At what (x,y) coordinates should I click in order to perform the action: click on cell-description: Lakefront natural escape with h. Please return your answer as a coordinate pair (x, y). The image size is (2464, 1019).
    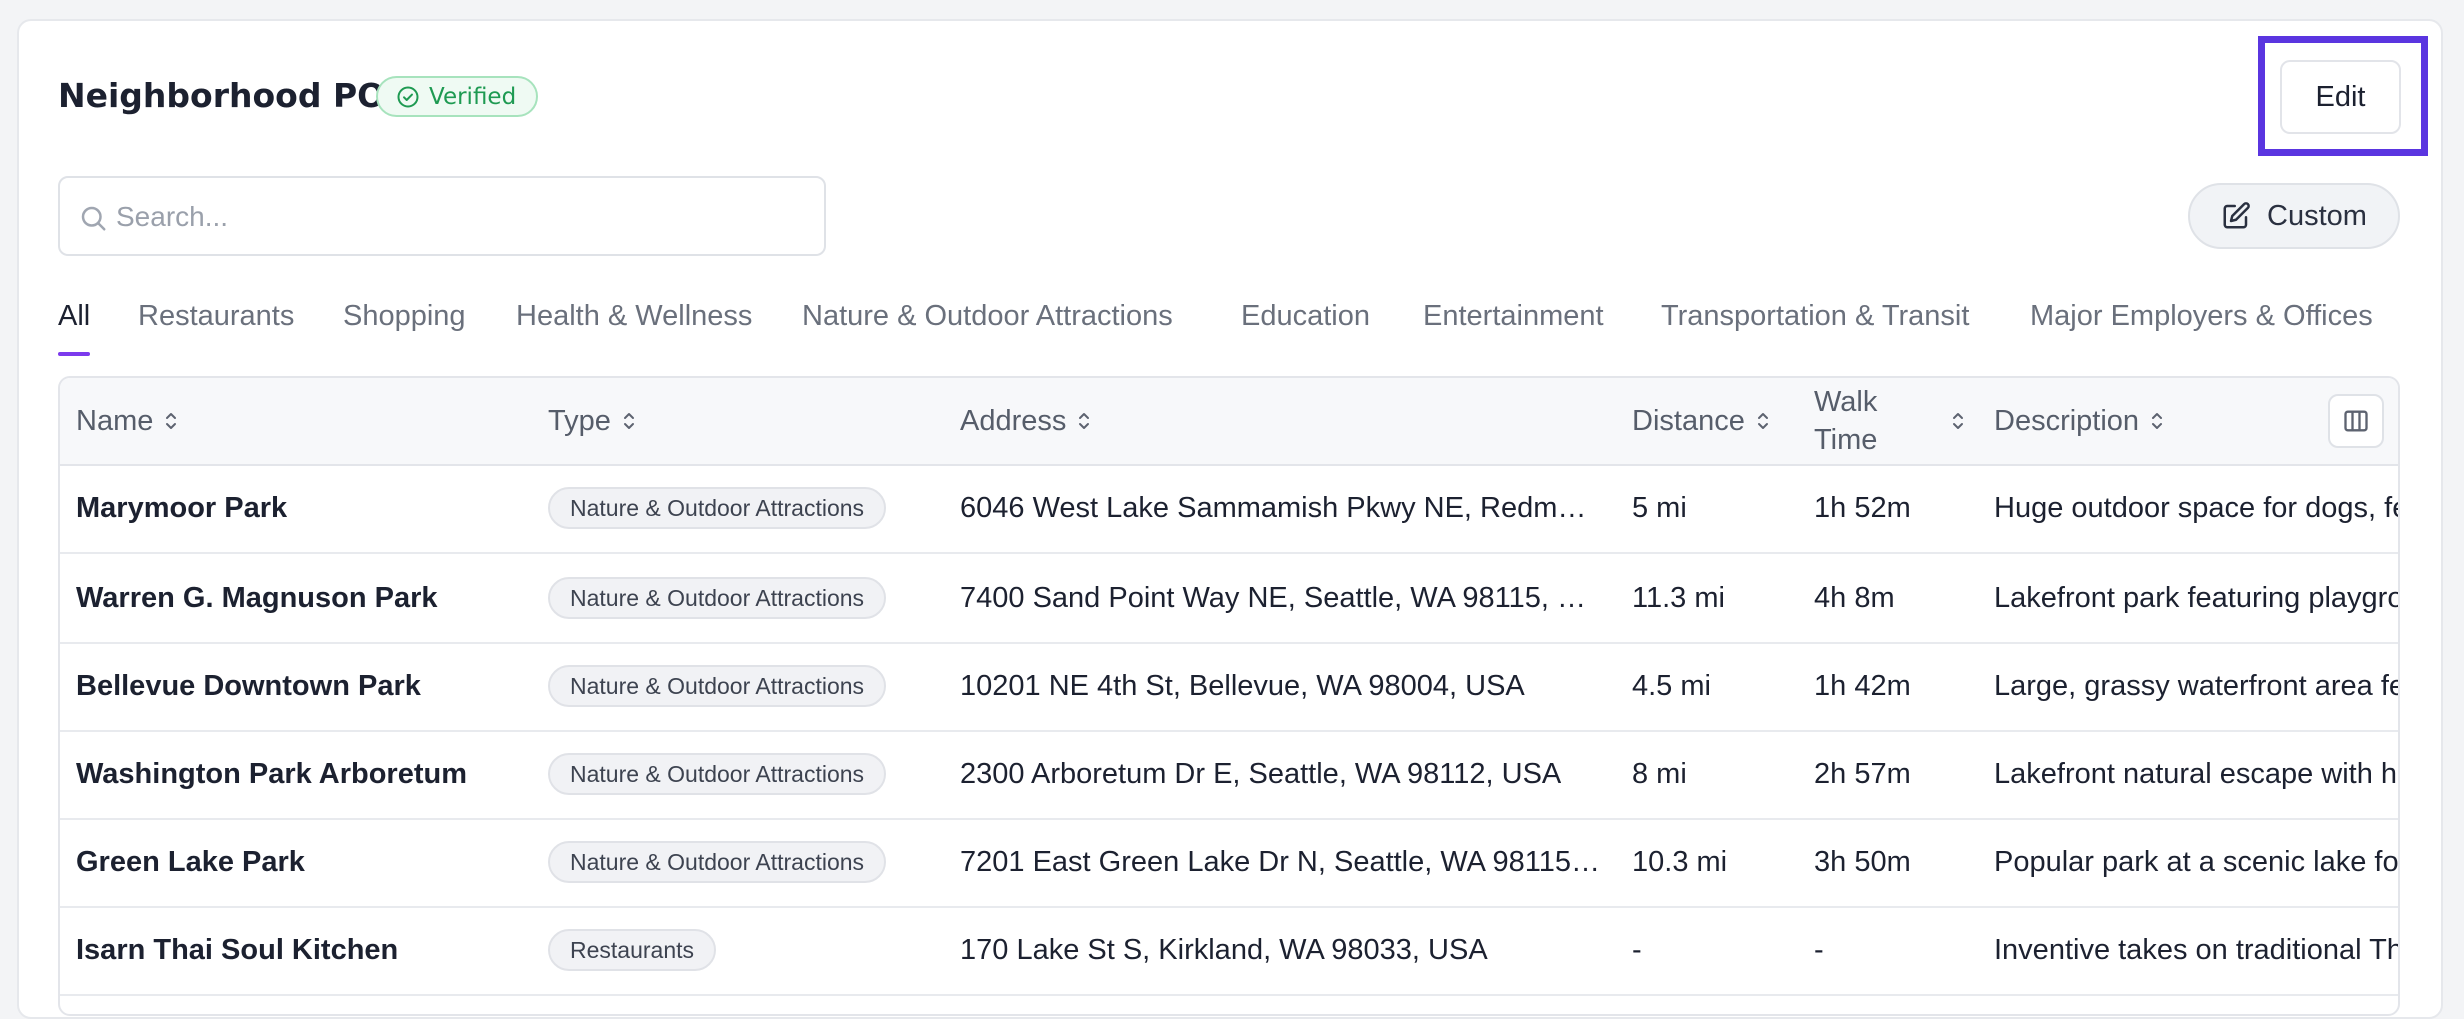
    Looking at the image, I should click on (2196, 773).